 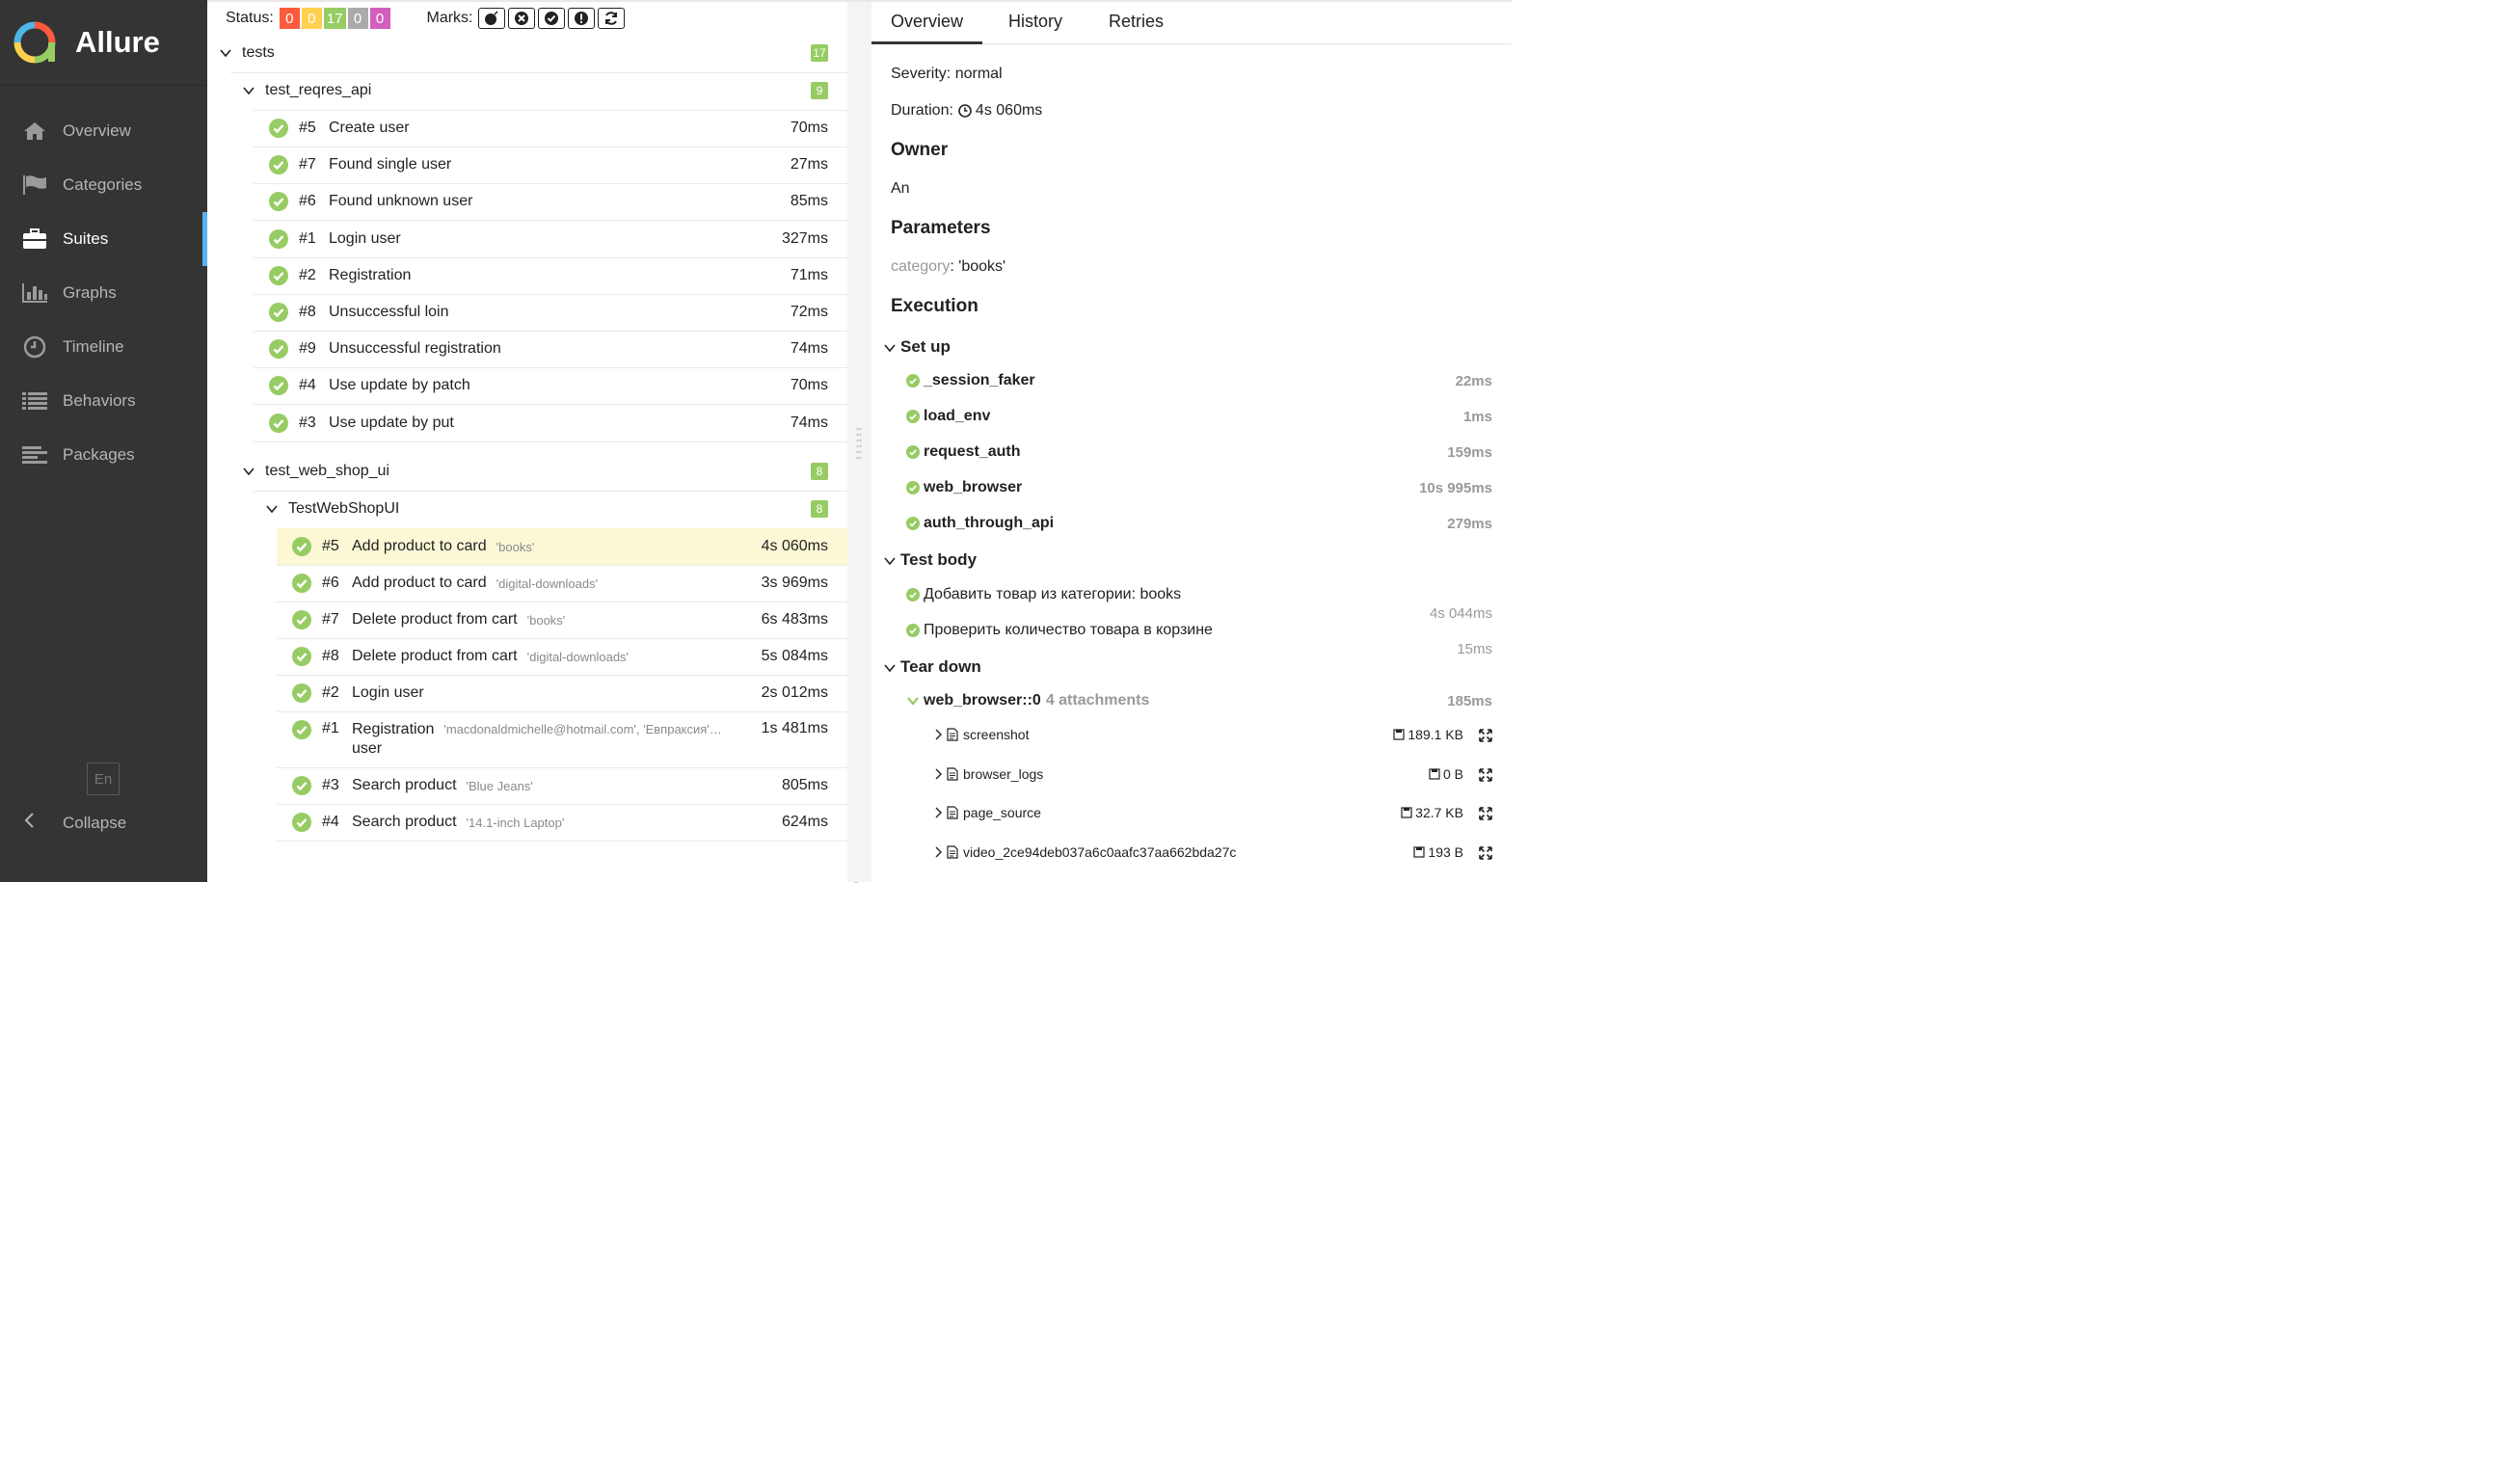 What do you see at coordinates (988, 774) in the screenshot?
I see `attachment-row: browser_logs` at bounding box center [988, 774].